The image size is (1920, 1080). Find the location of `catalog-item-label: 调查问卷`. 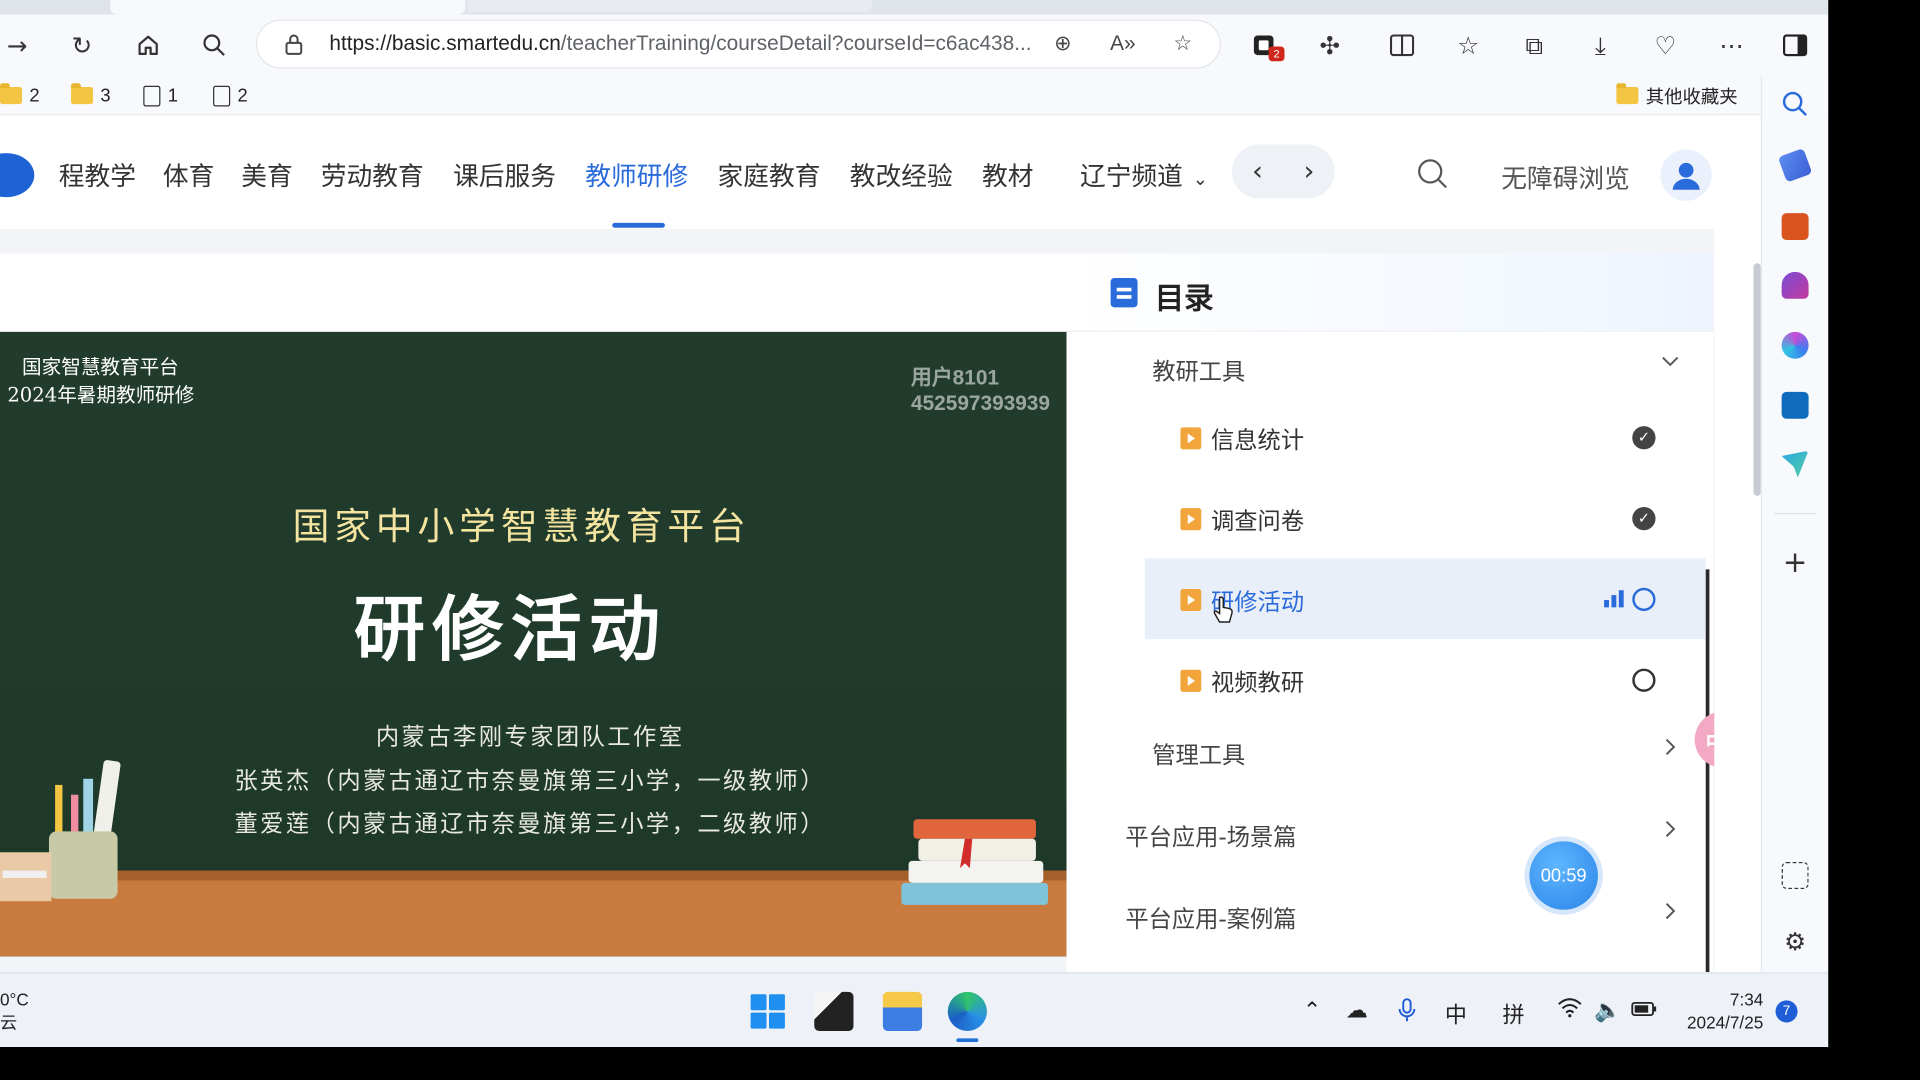

catalog-item-label: 调查问卷 is located at coordinates (1258, 522).